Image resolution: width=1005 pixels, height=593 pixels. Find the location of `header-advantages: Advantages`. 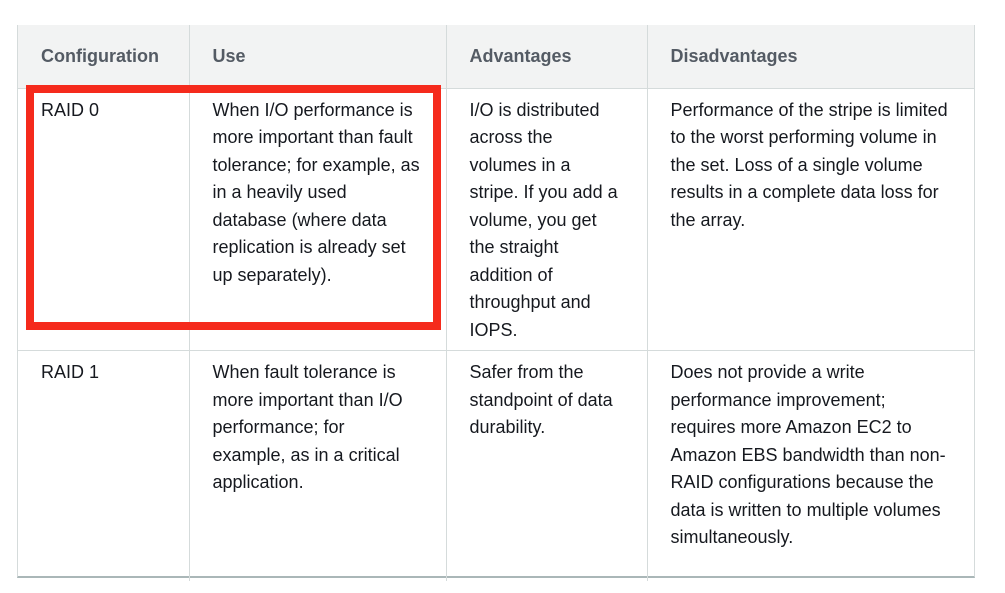

header-advantages: Advantages is located at coordinates (547, 57).